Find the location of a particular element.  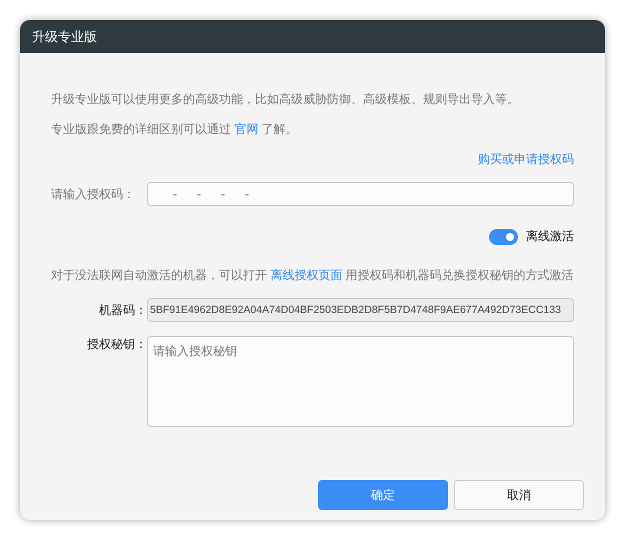

compare-text: 专业版跟免费的详细区别可以通过 官网 了解。 is located at coordinates (175, 129).